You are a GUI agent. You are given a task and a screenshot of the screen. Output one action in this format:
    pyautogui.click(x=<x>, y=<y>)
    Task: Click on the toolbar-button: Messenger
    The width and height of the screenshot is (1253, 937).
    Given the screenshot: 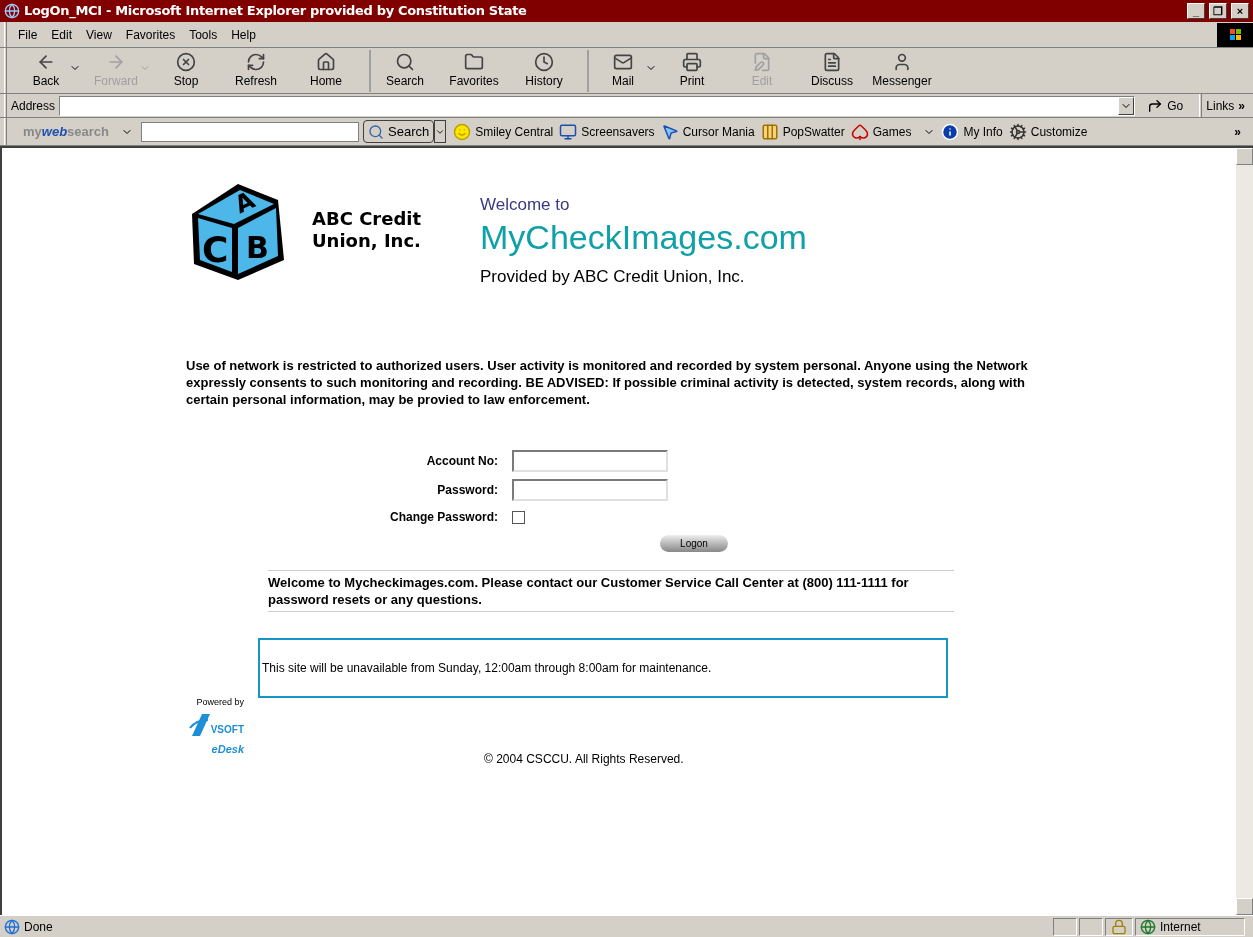 What is the action you would take?
    pyautogui.click(x=902, y=70)
    